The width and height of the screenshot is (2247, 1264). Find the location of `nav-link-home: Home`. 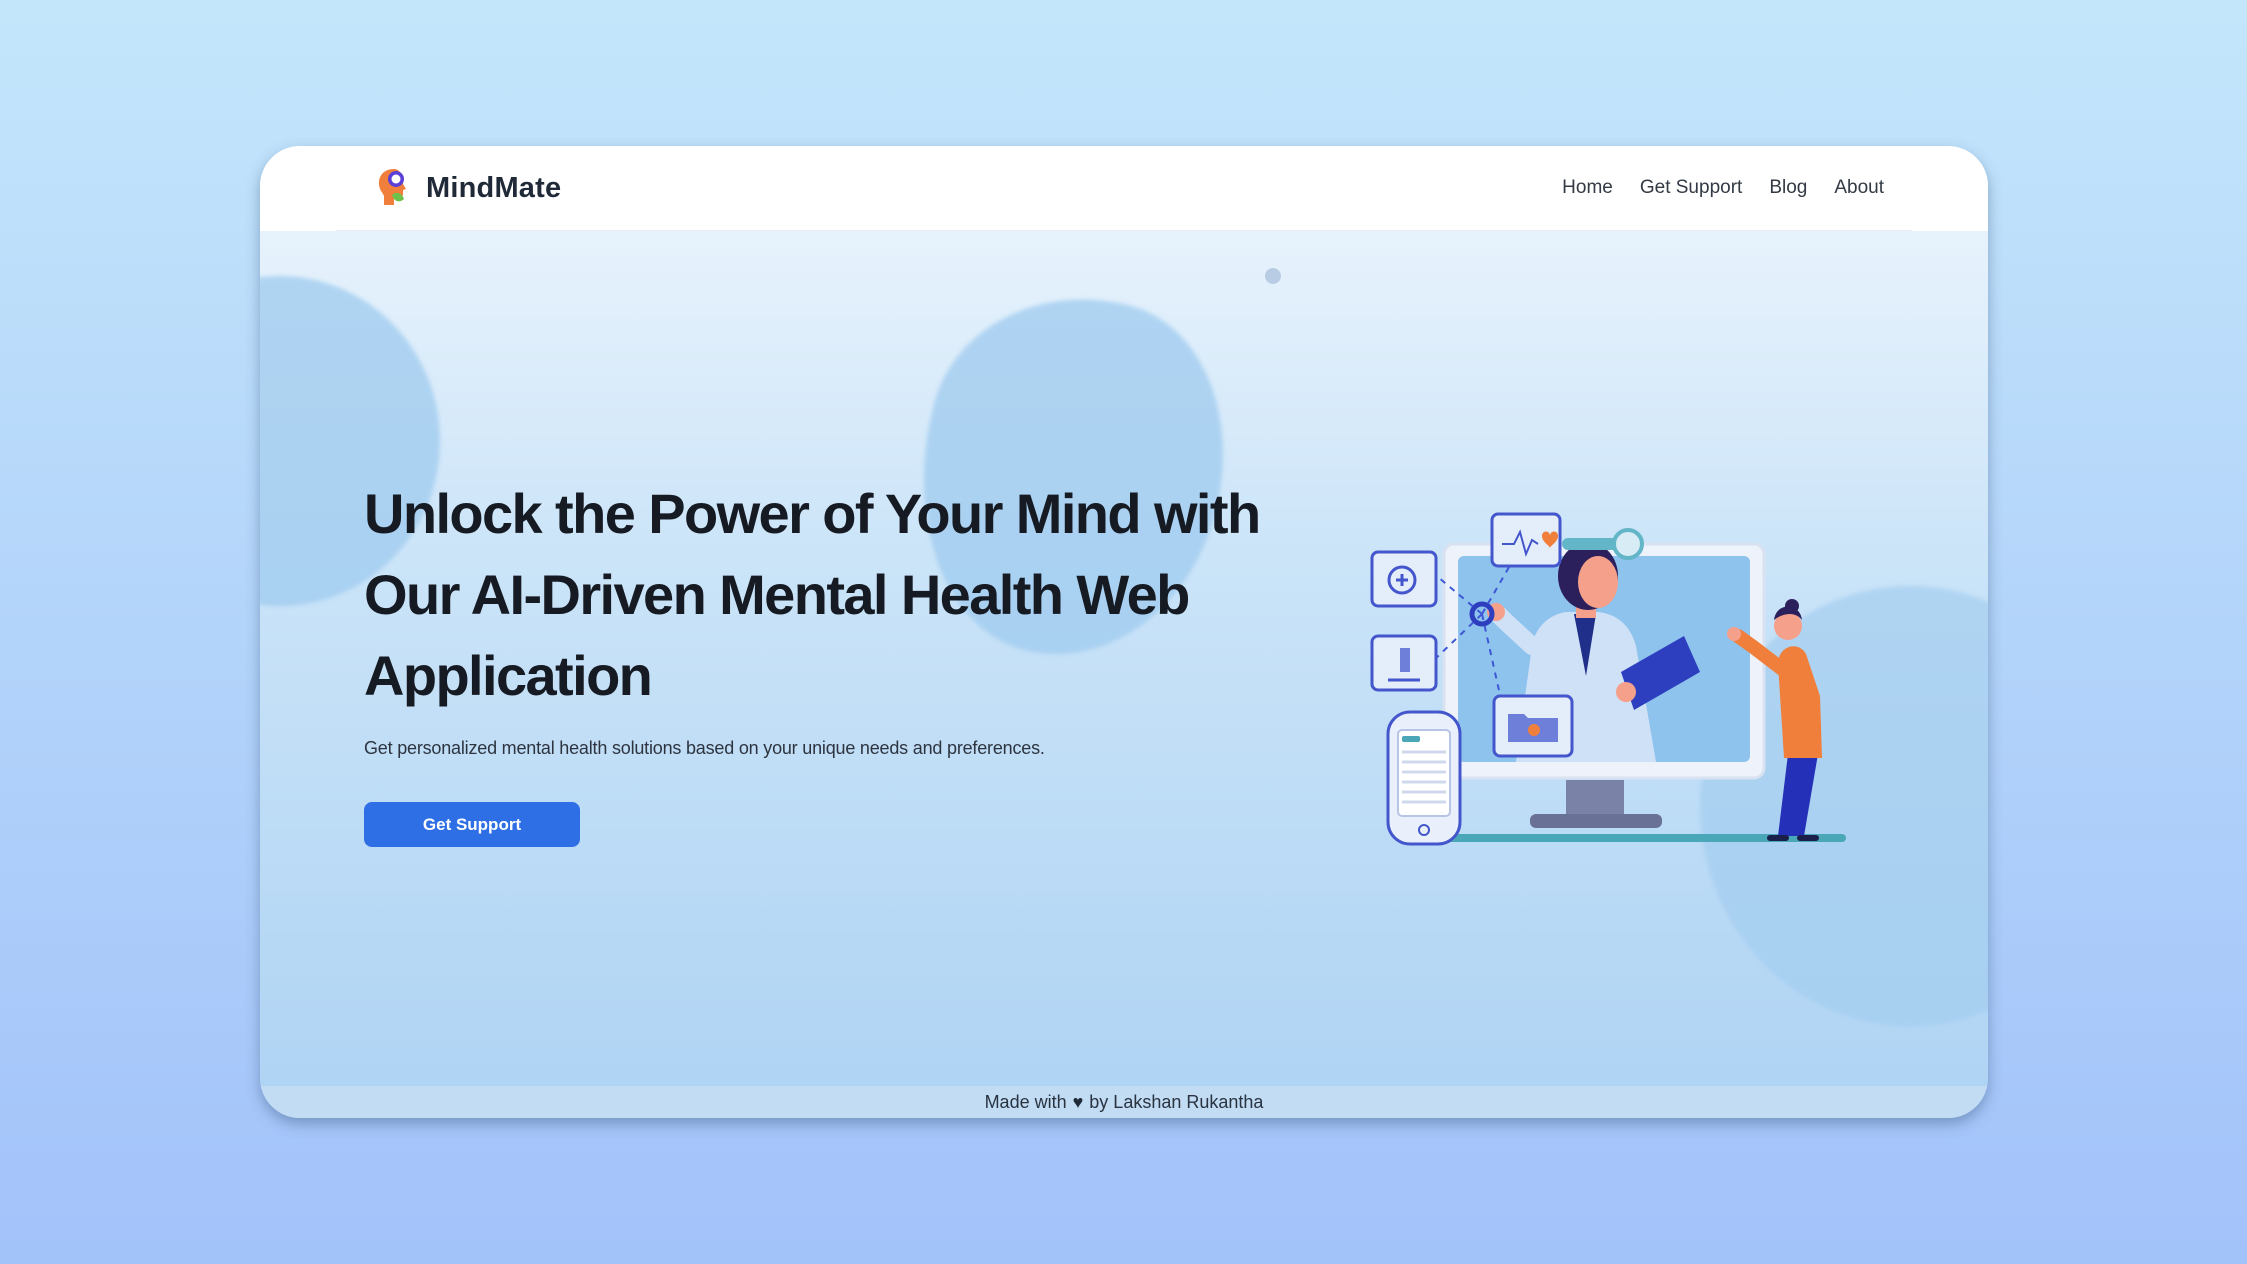

nav-link-home: Home is located at coordinates (1587, 188).